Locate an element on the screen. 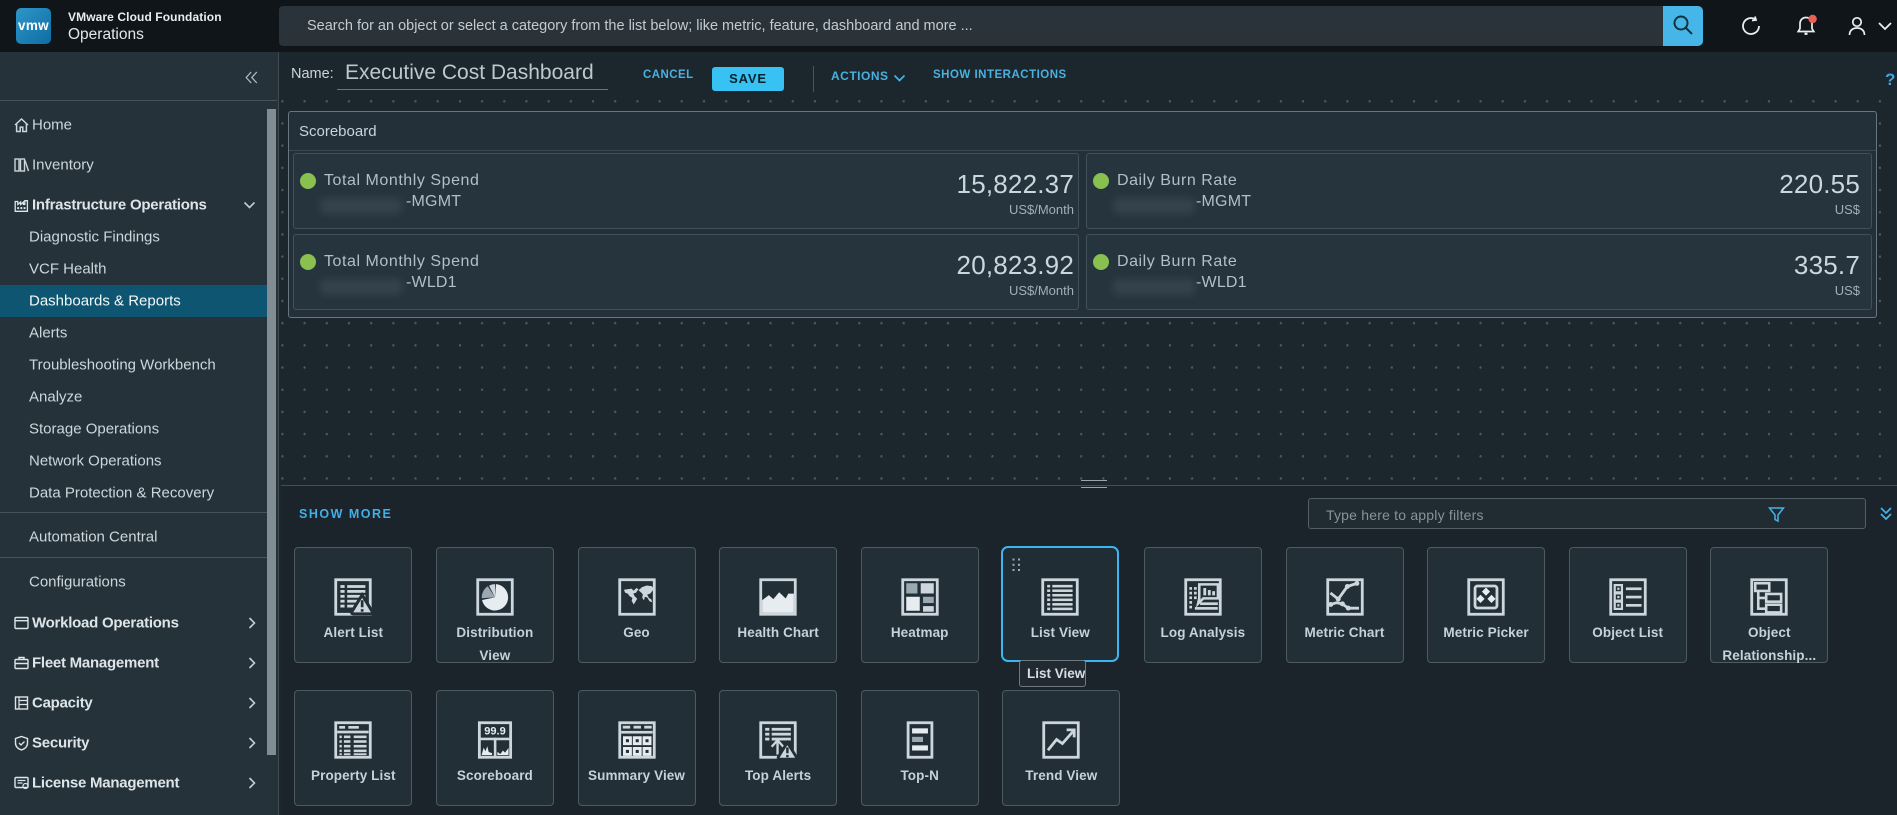  svg-text: 99.9 is located at coordinates (495, 732).